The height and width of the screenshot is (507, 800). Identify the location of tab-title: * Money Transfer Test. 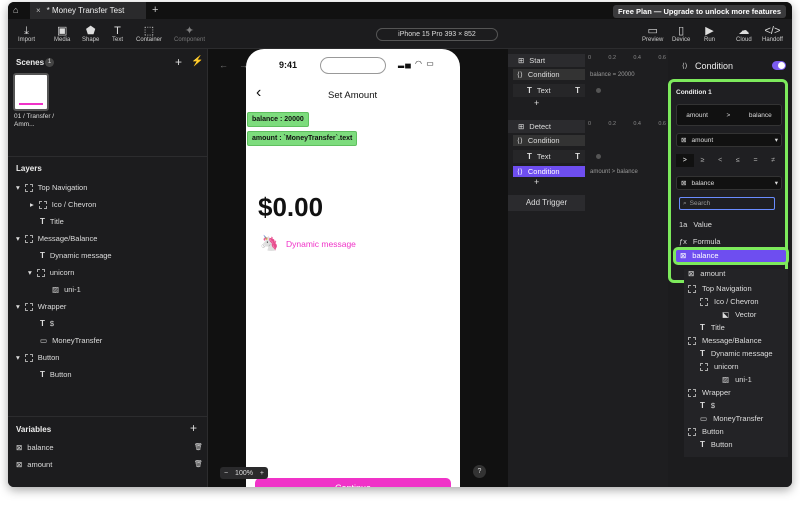
(85, 10).